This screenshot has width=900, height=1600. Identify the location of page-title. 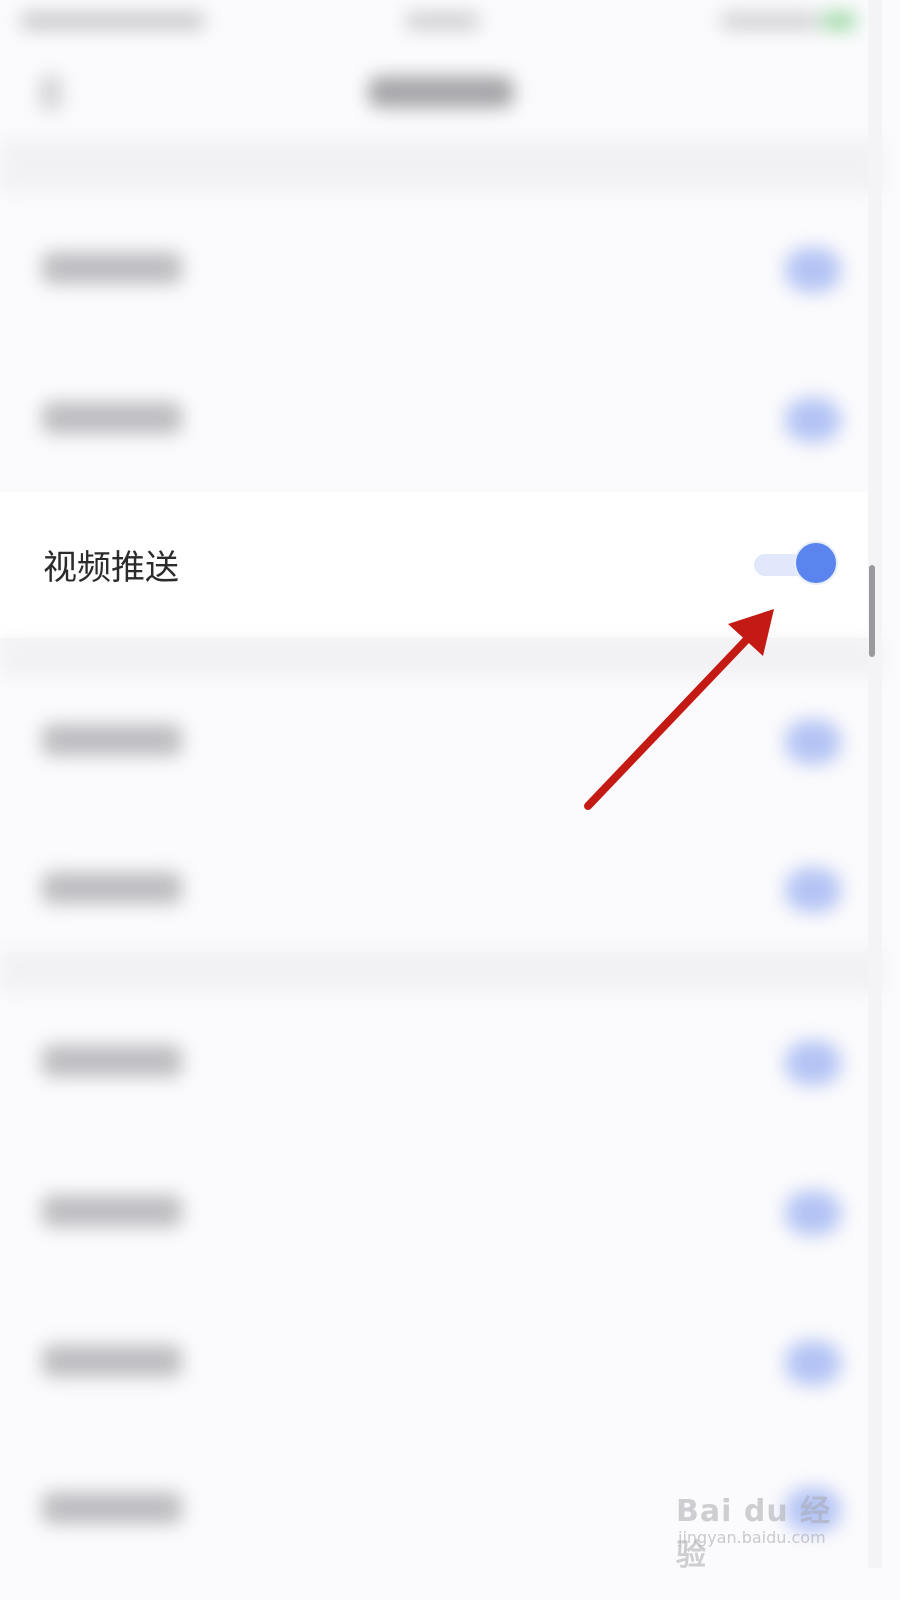
(441, 92).